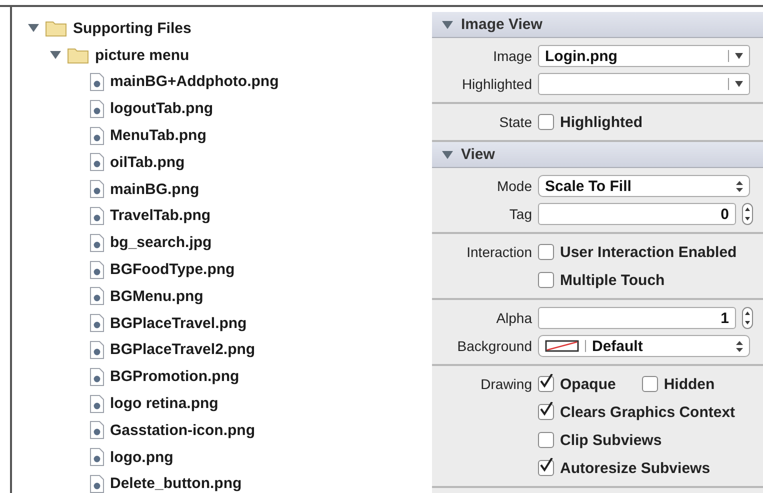 Image resolution: width=763 pixels, height=493 pixels. I want to click on popup-button: Scale To Fill, so click(644, 186).